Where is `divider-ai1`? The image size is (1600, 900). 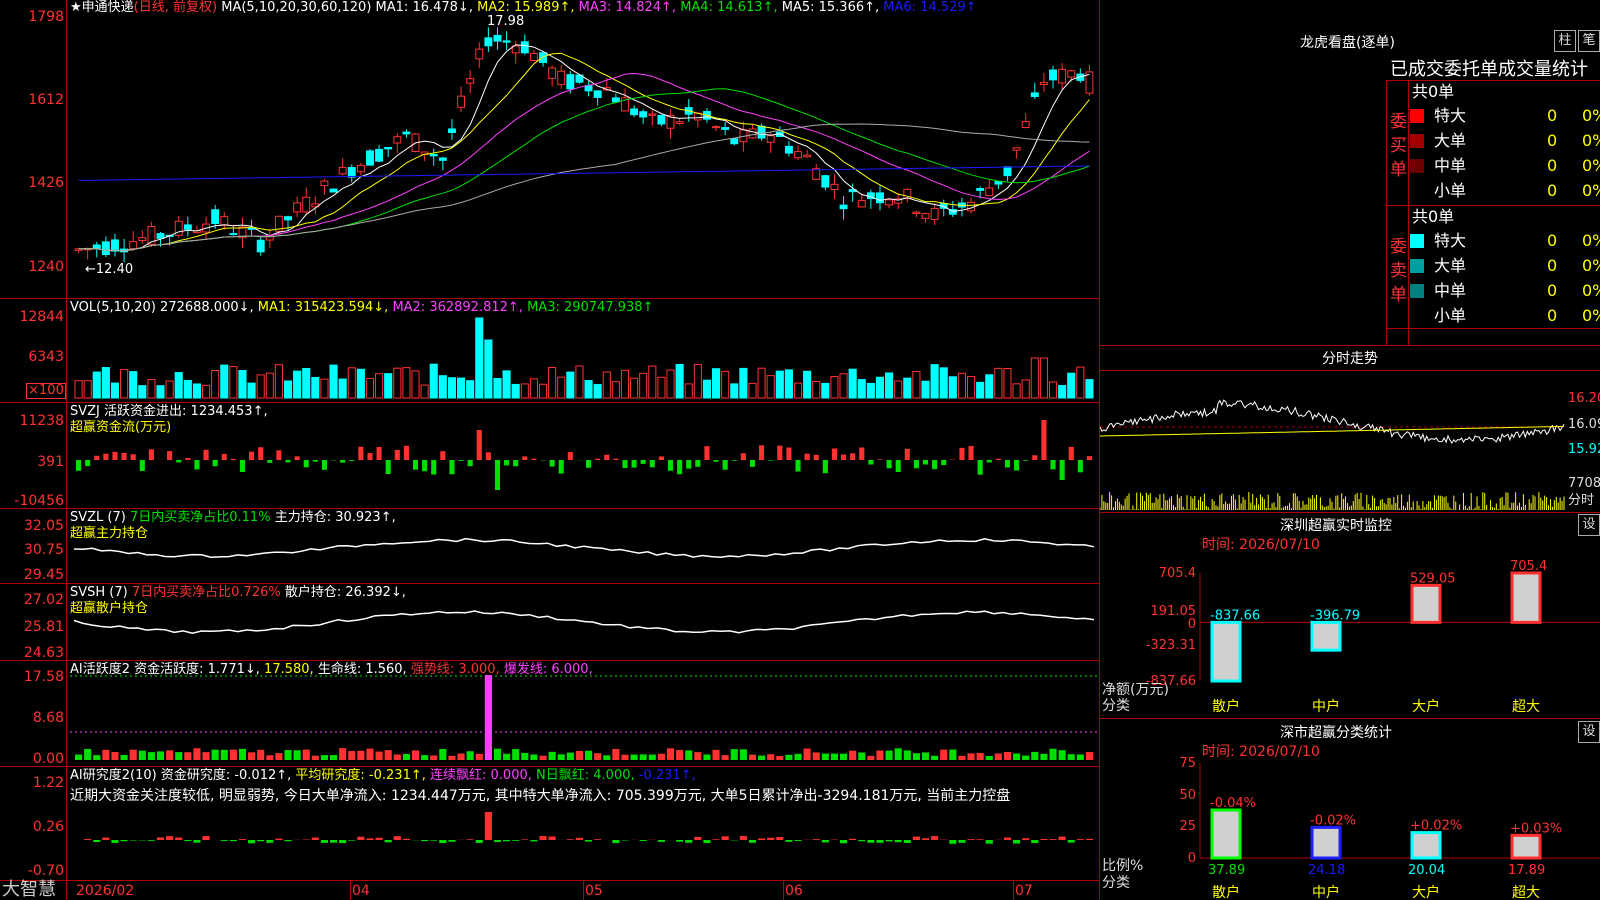 divider-ai1 is located at coordinates (550, 660).